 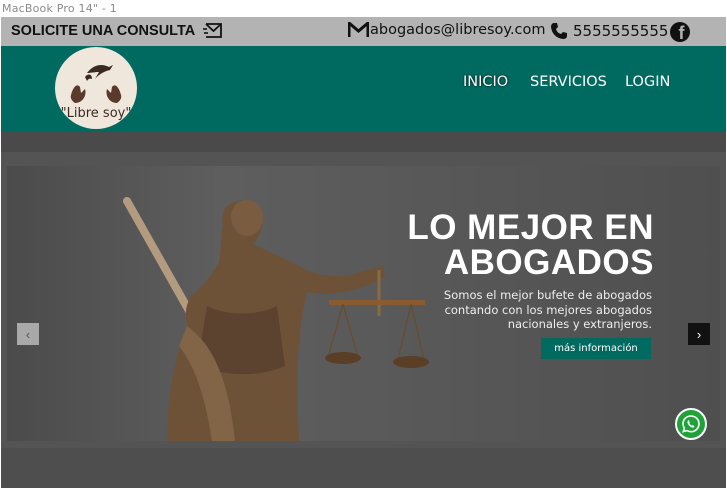 I want to click on hero-subtitle-line2: contando con los mejores abogados, so click(x=548, y=309).